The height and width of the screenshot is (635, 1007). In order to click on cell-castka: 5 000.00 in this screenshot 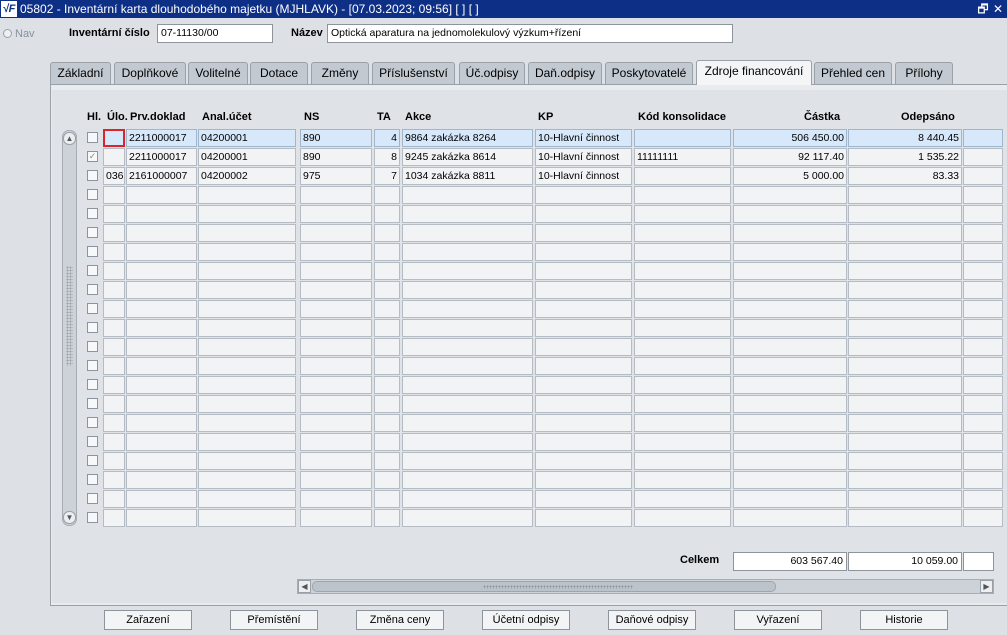, I will do `click(790, 176)`.